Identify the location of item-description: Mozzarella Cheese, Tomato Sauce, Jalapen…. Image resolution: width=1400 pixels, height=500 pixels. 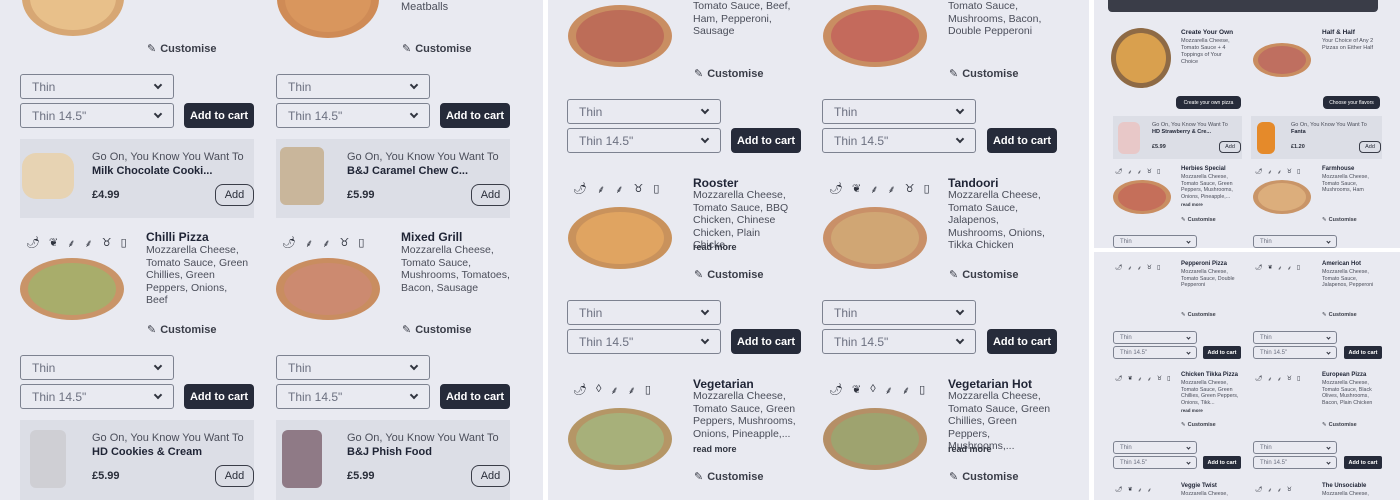
(996, 220).